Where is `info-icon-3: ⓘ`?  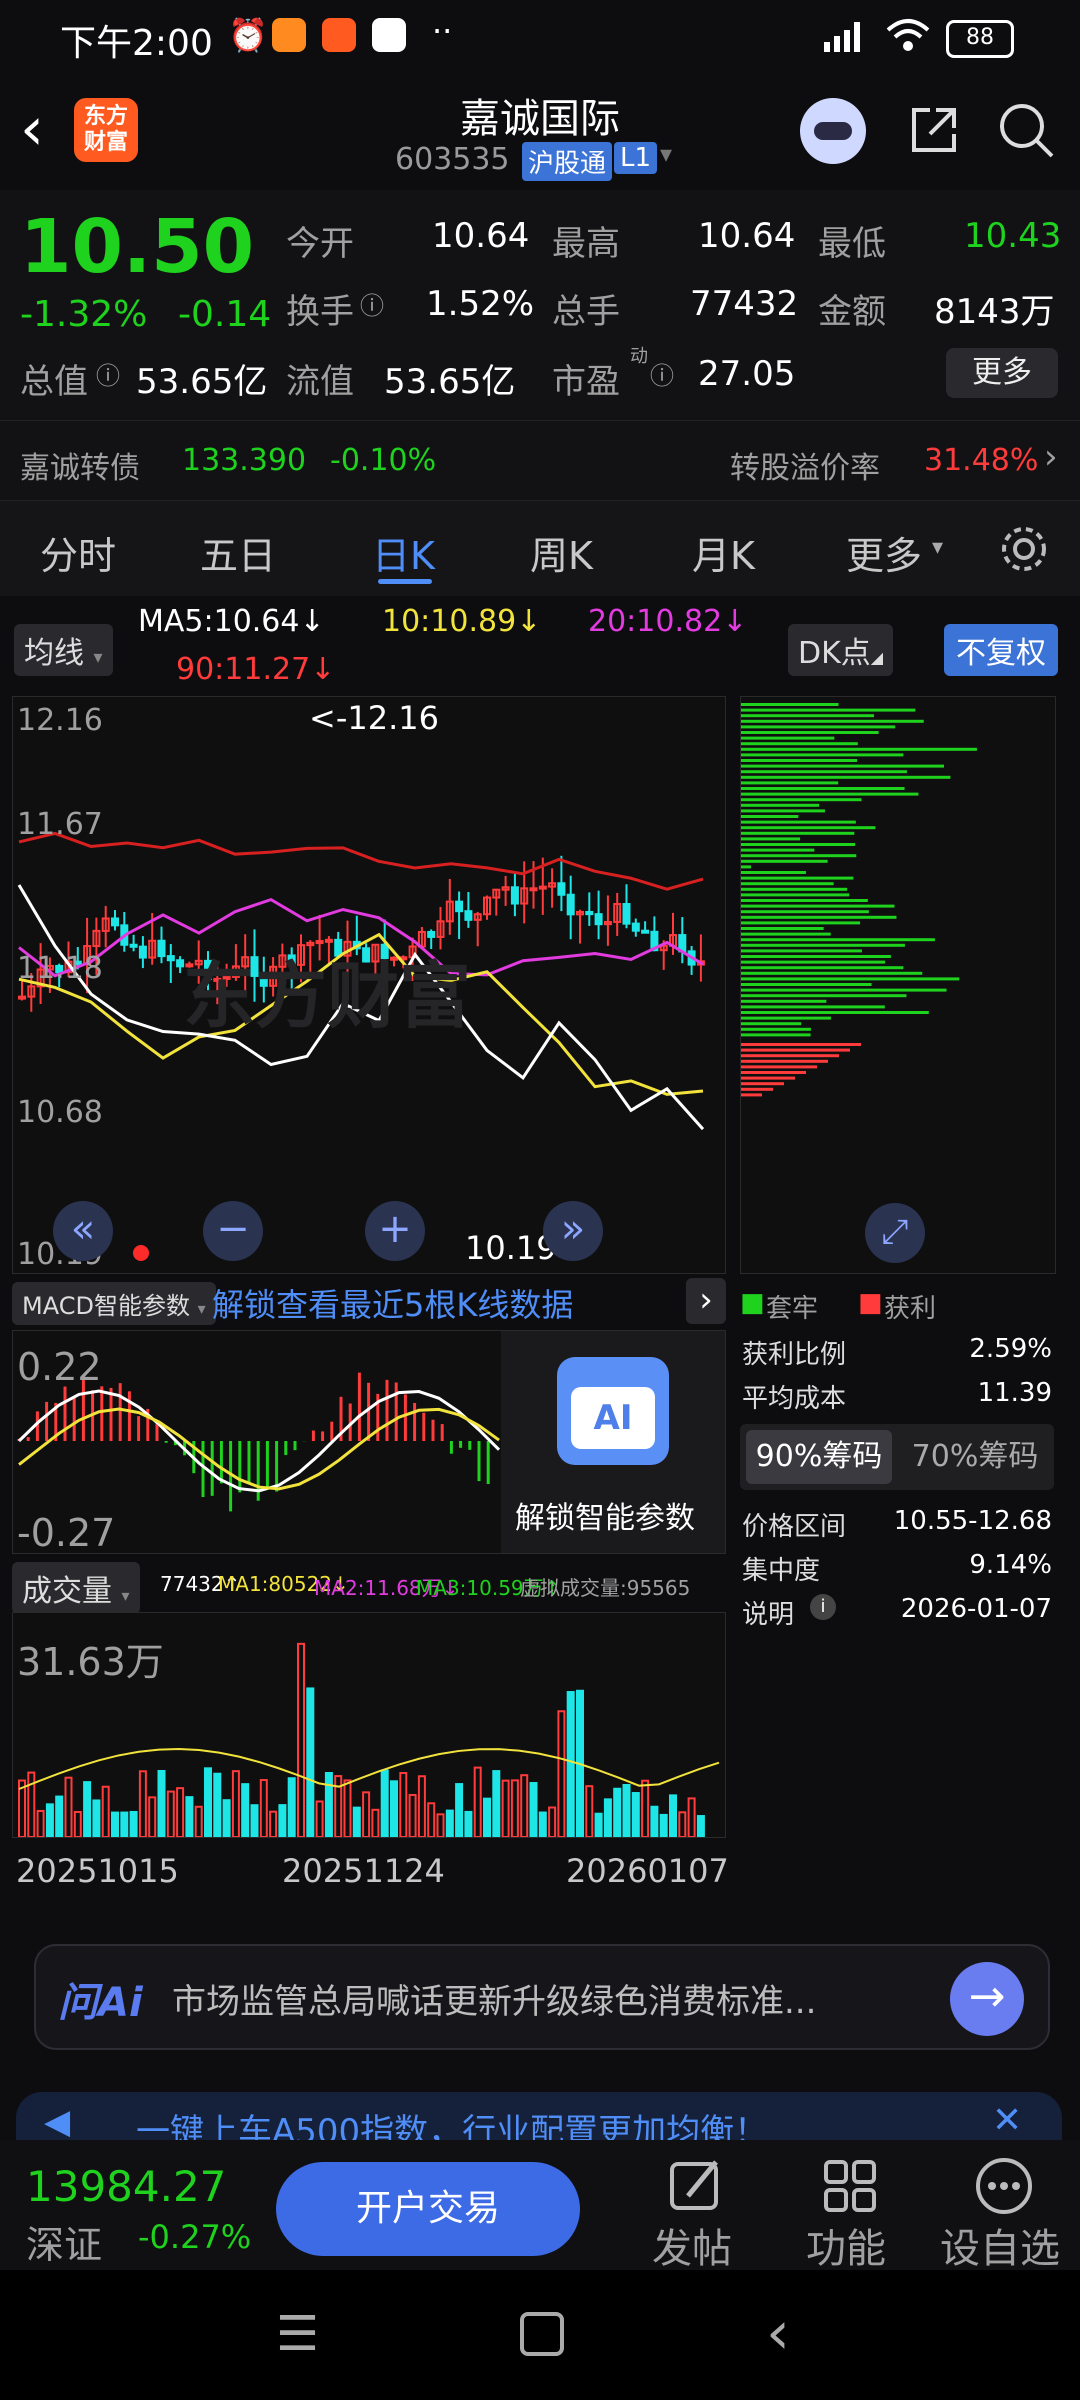 info-icon-3: ⓘ is located at coordinates (662, 373).